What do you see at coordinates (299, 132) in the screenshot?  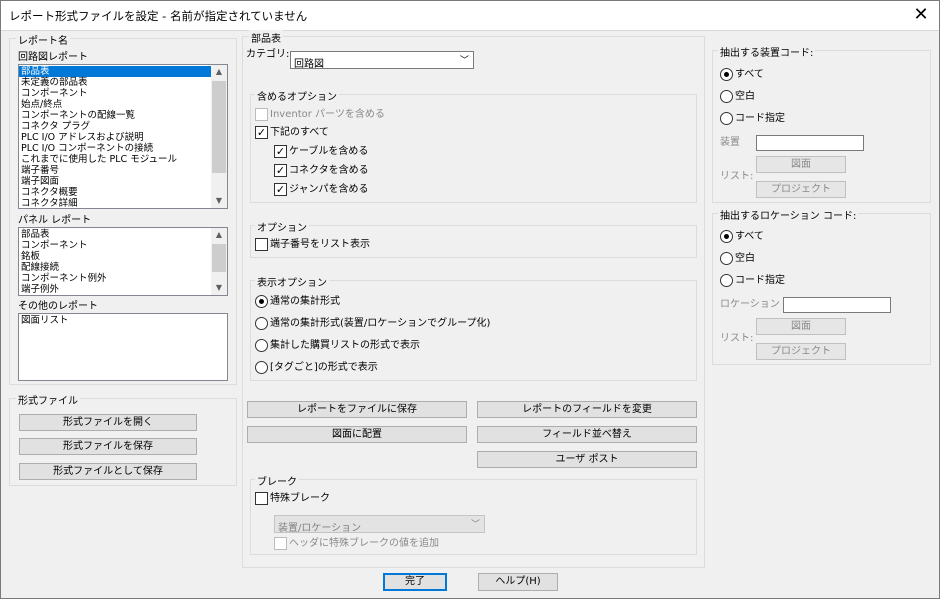 I see `all-below-label: 下記のすべて` at bounding box center [299, 132].